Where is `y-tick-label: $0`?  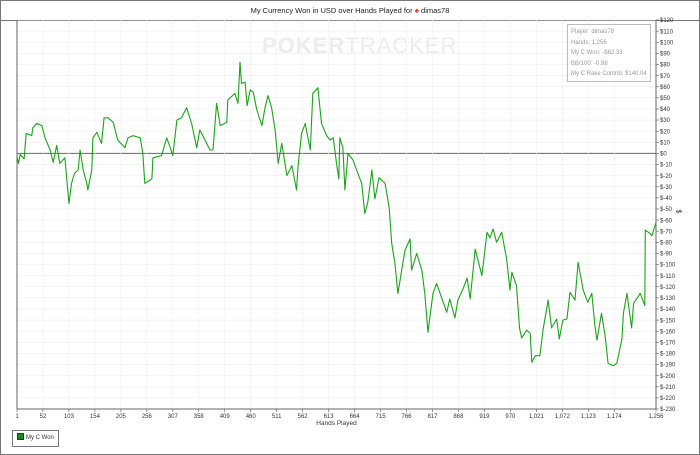 y-tick-label: $0 is located at coordinates (663, 155).